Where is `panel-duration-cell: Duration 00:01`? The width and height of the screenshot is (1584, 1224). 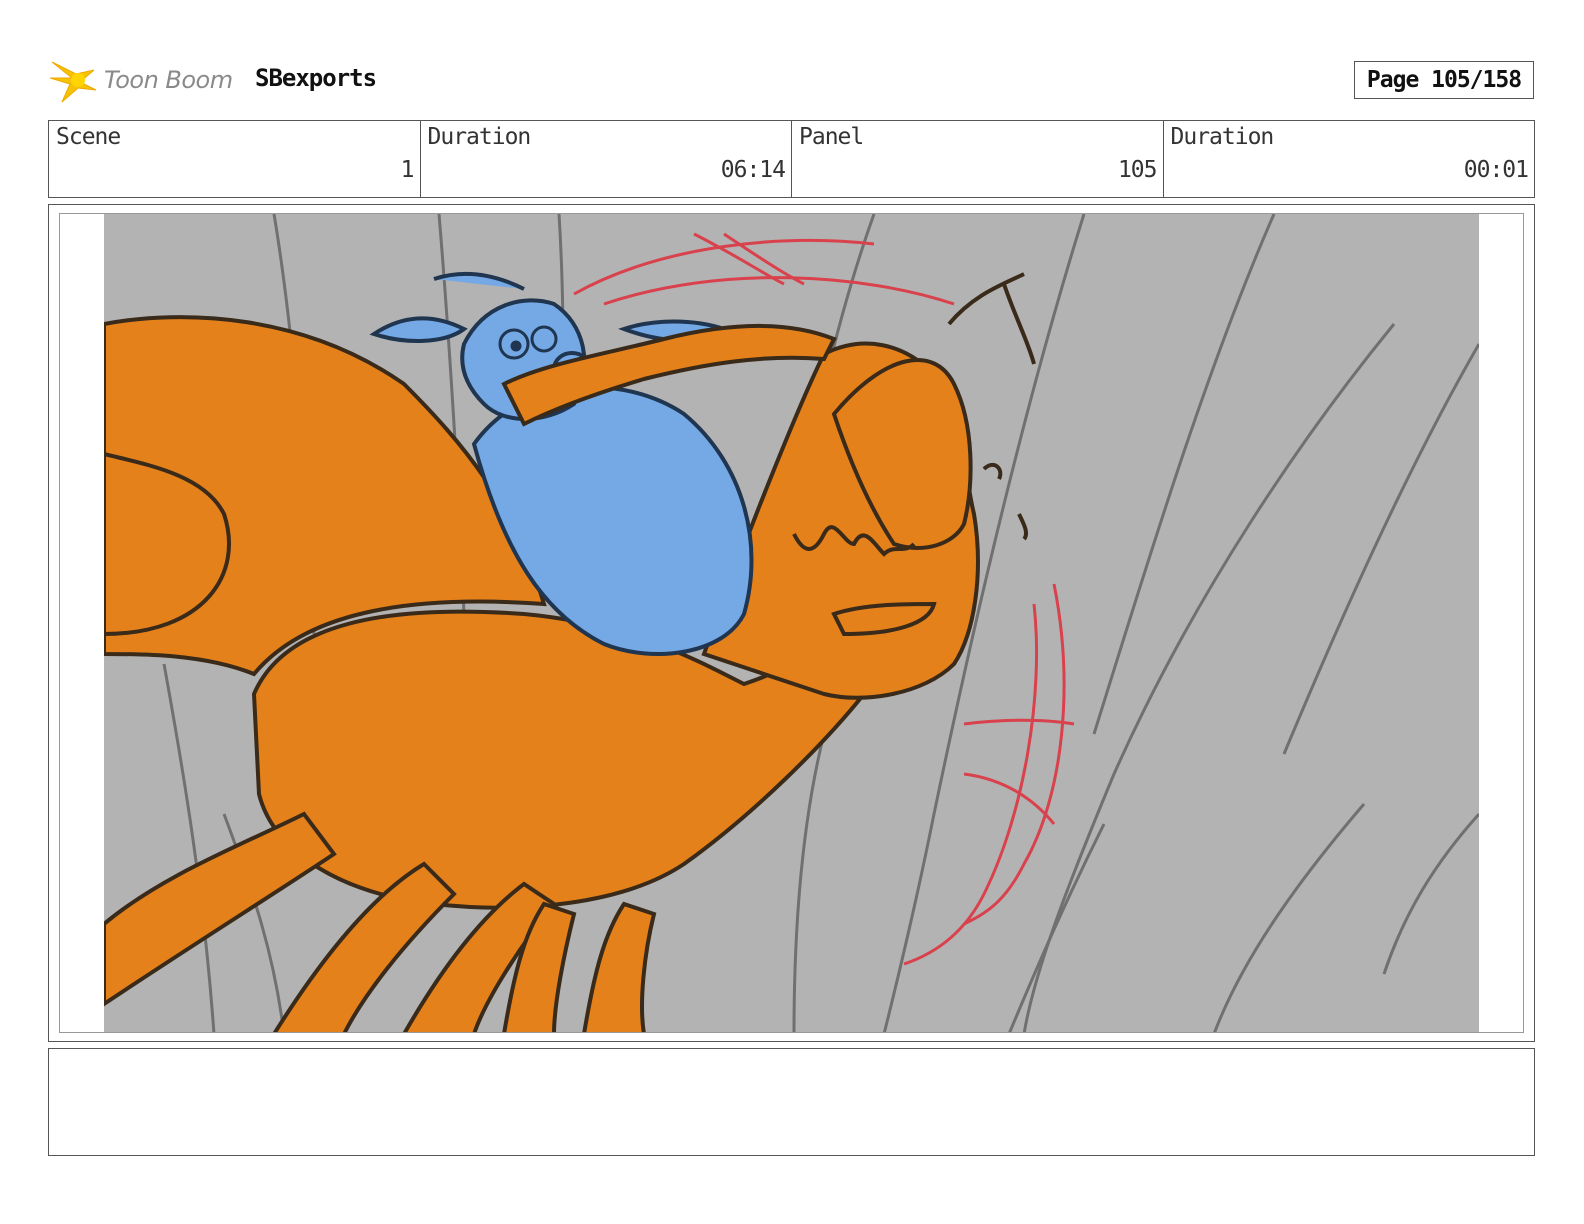
panel-duration-cell: Duration 00:01 is located at coordinates (1349, 159).